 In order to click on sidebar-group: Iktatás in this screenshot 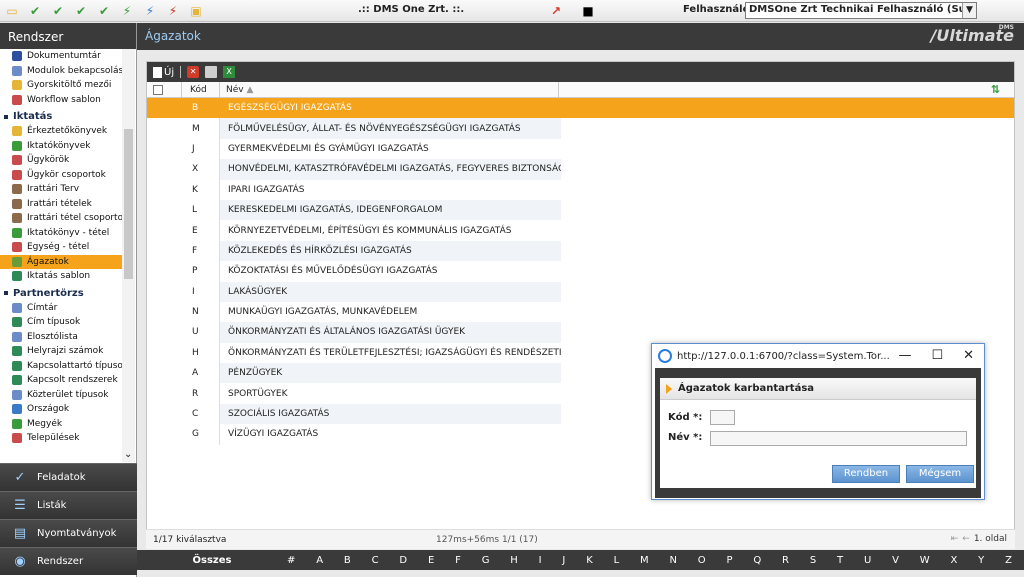, I will do `click(61, 116)`.